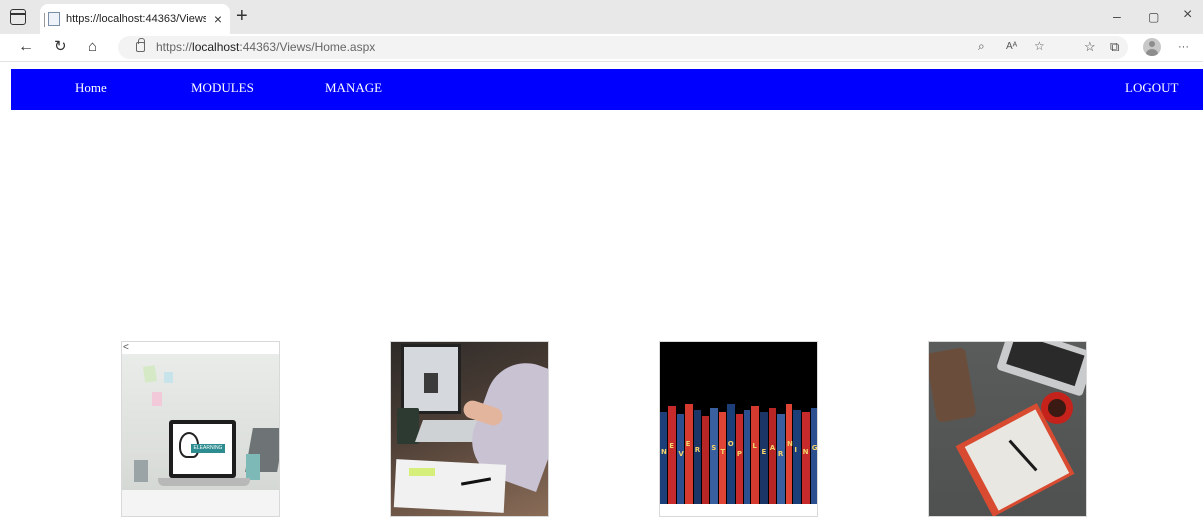 Image resolution: width=1203 pixels, height=518 pixels. Describe the element at coordinates (218, 19) in the screenshot. I see `tab-close-icon: ×` at that location.